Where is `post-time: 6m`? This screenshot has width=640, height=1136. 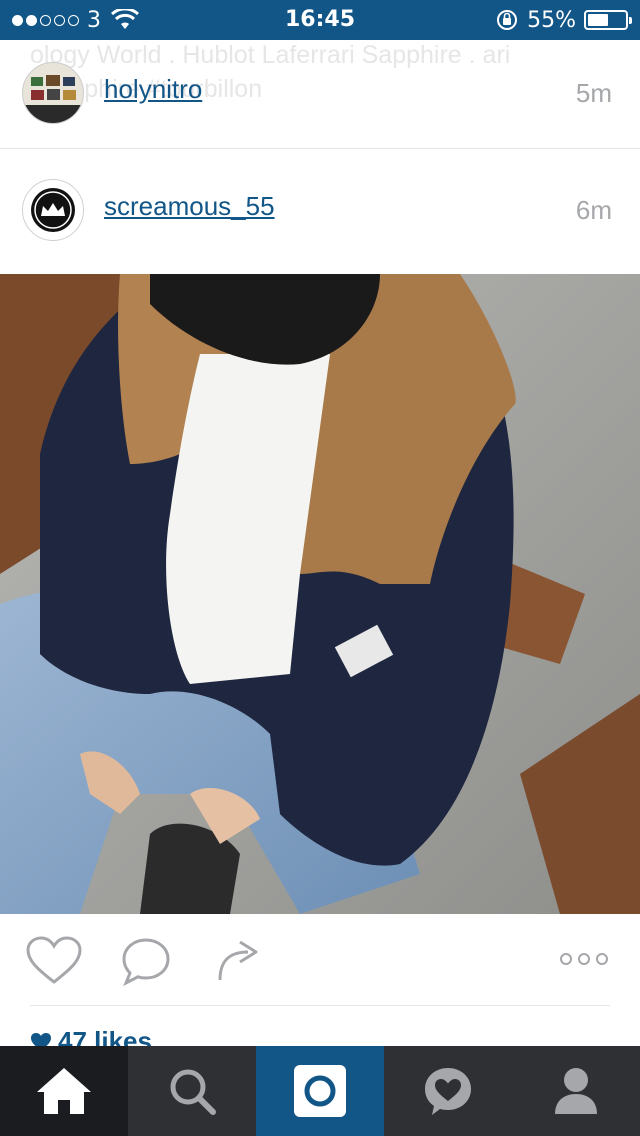 post-time: 6m is located at coordinates (593, 210).